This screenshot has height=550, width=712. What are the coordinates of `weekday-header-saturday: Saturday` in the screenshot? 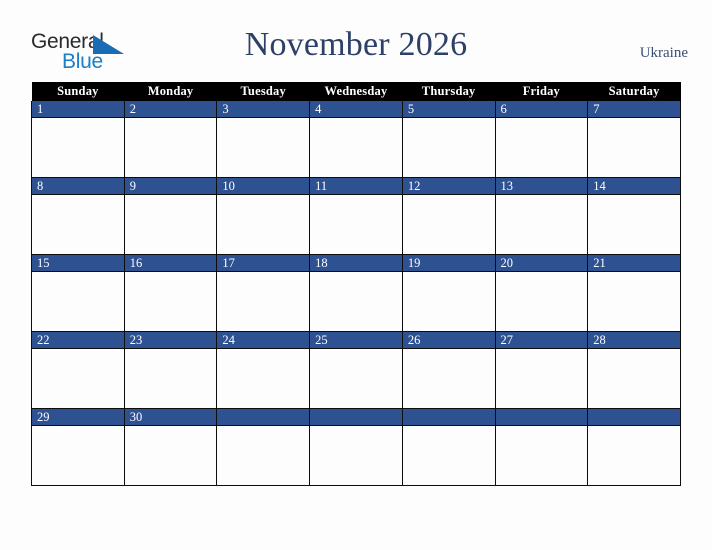 It's located at (634, 91).